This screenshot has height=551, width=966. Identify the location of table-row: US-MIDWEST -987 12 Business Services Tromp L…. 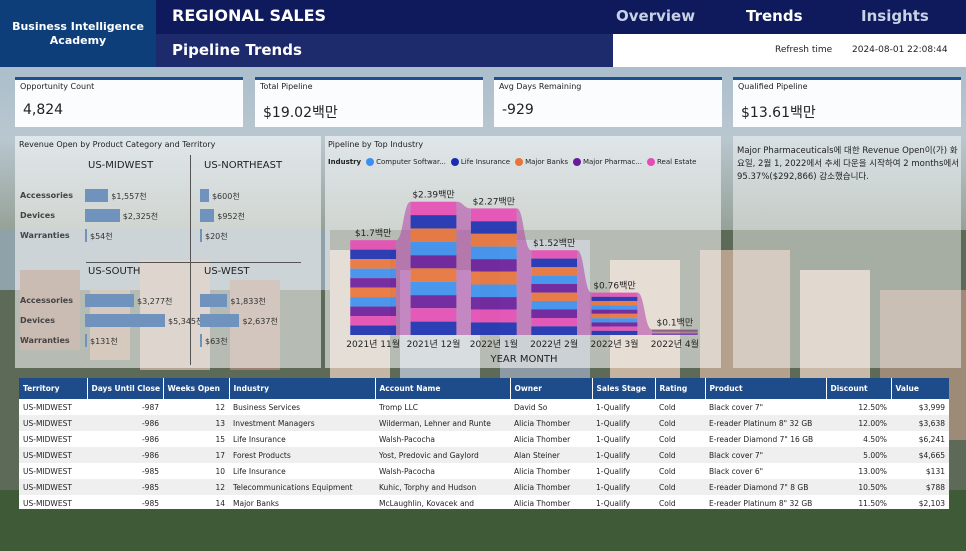
(484, 407).